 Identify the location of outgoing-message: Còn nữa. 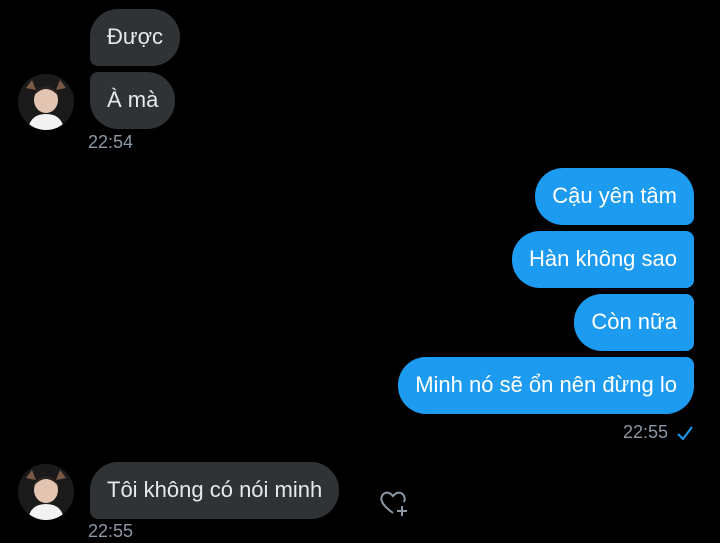
(634, 322).